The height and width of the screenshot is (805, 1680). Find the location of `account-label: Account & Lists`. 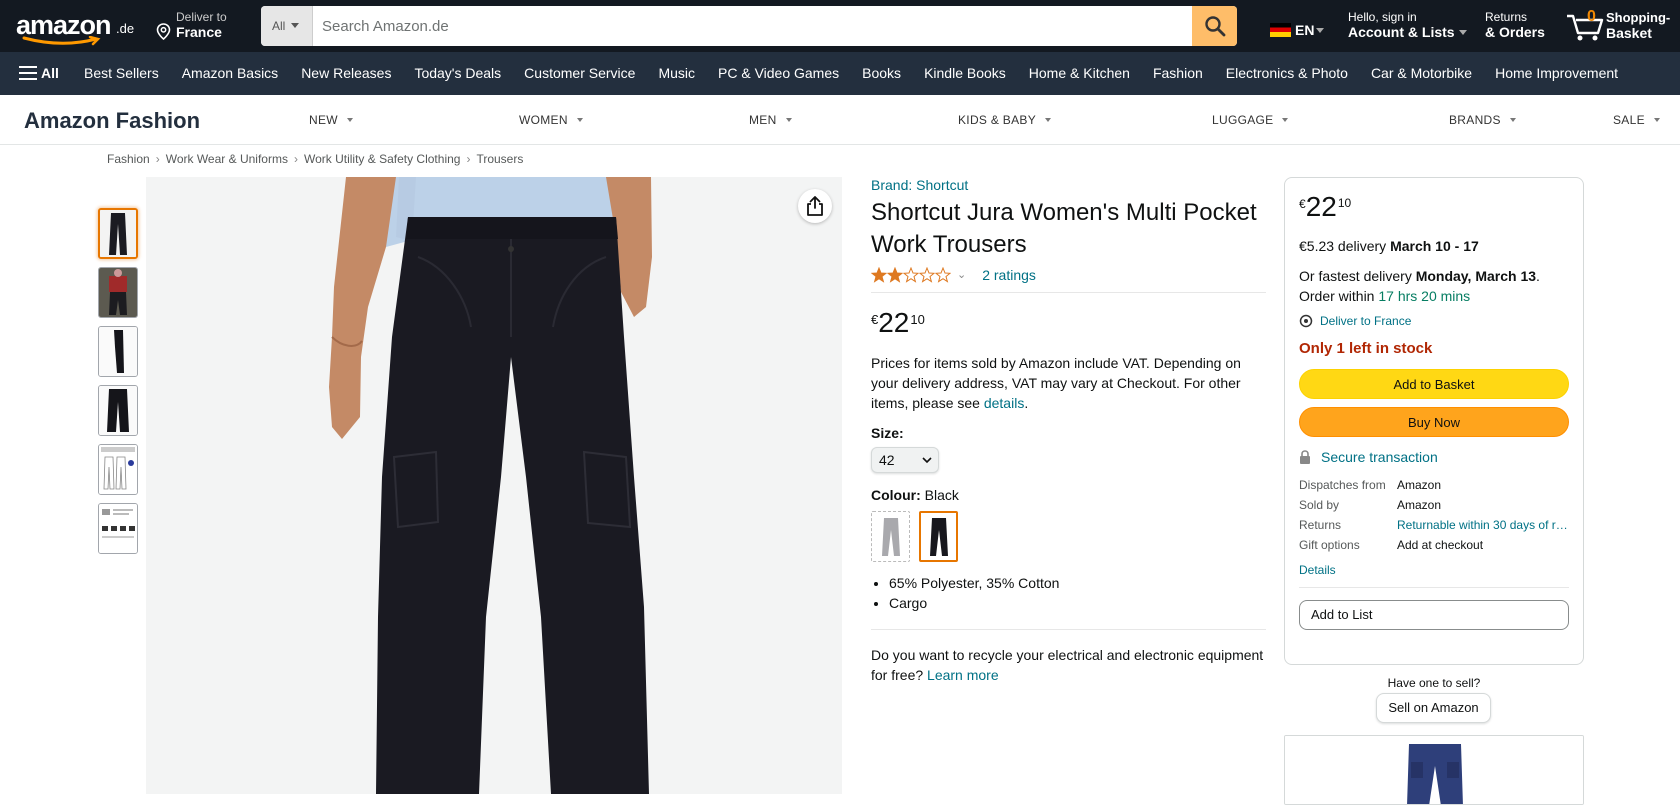

account-label: Account & Lists is located at coordinates (1401, 32).